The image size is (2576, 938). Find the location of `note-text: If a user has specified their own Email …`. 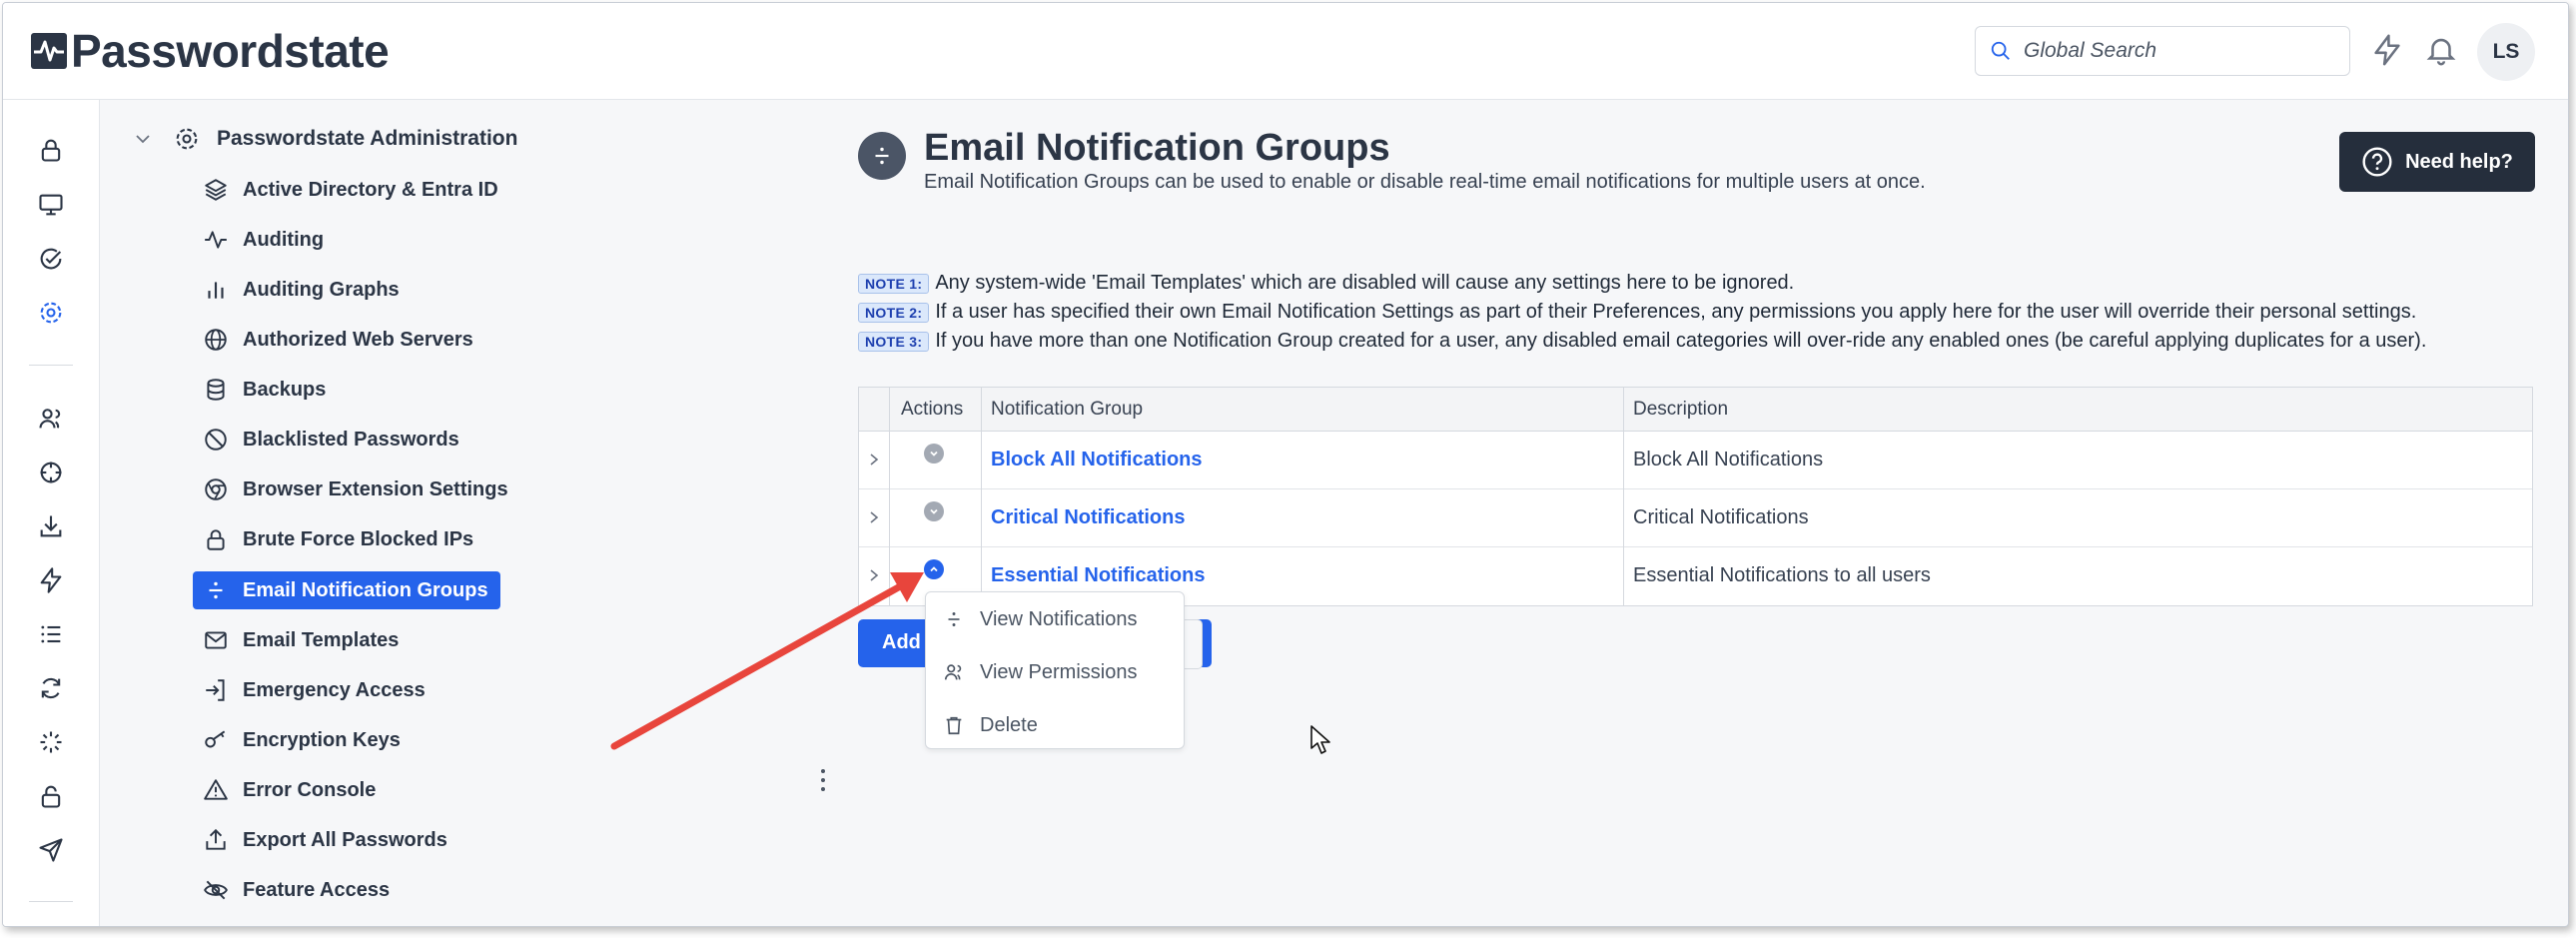

note-text: If a user has specified their own Email … is located at coordinates (1676, 312).